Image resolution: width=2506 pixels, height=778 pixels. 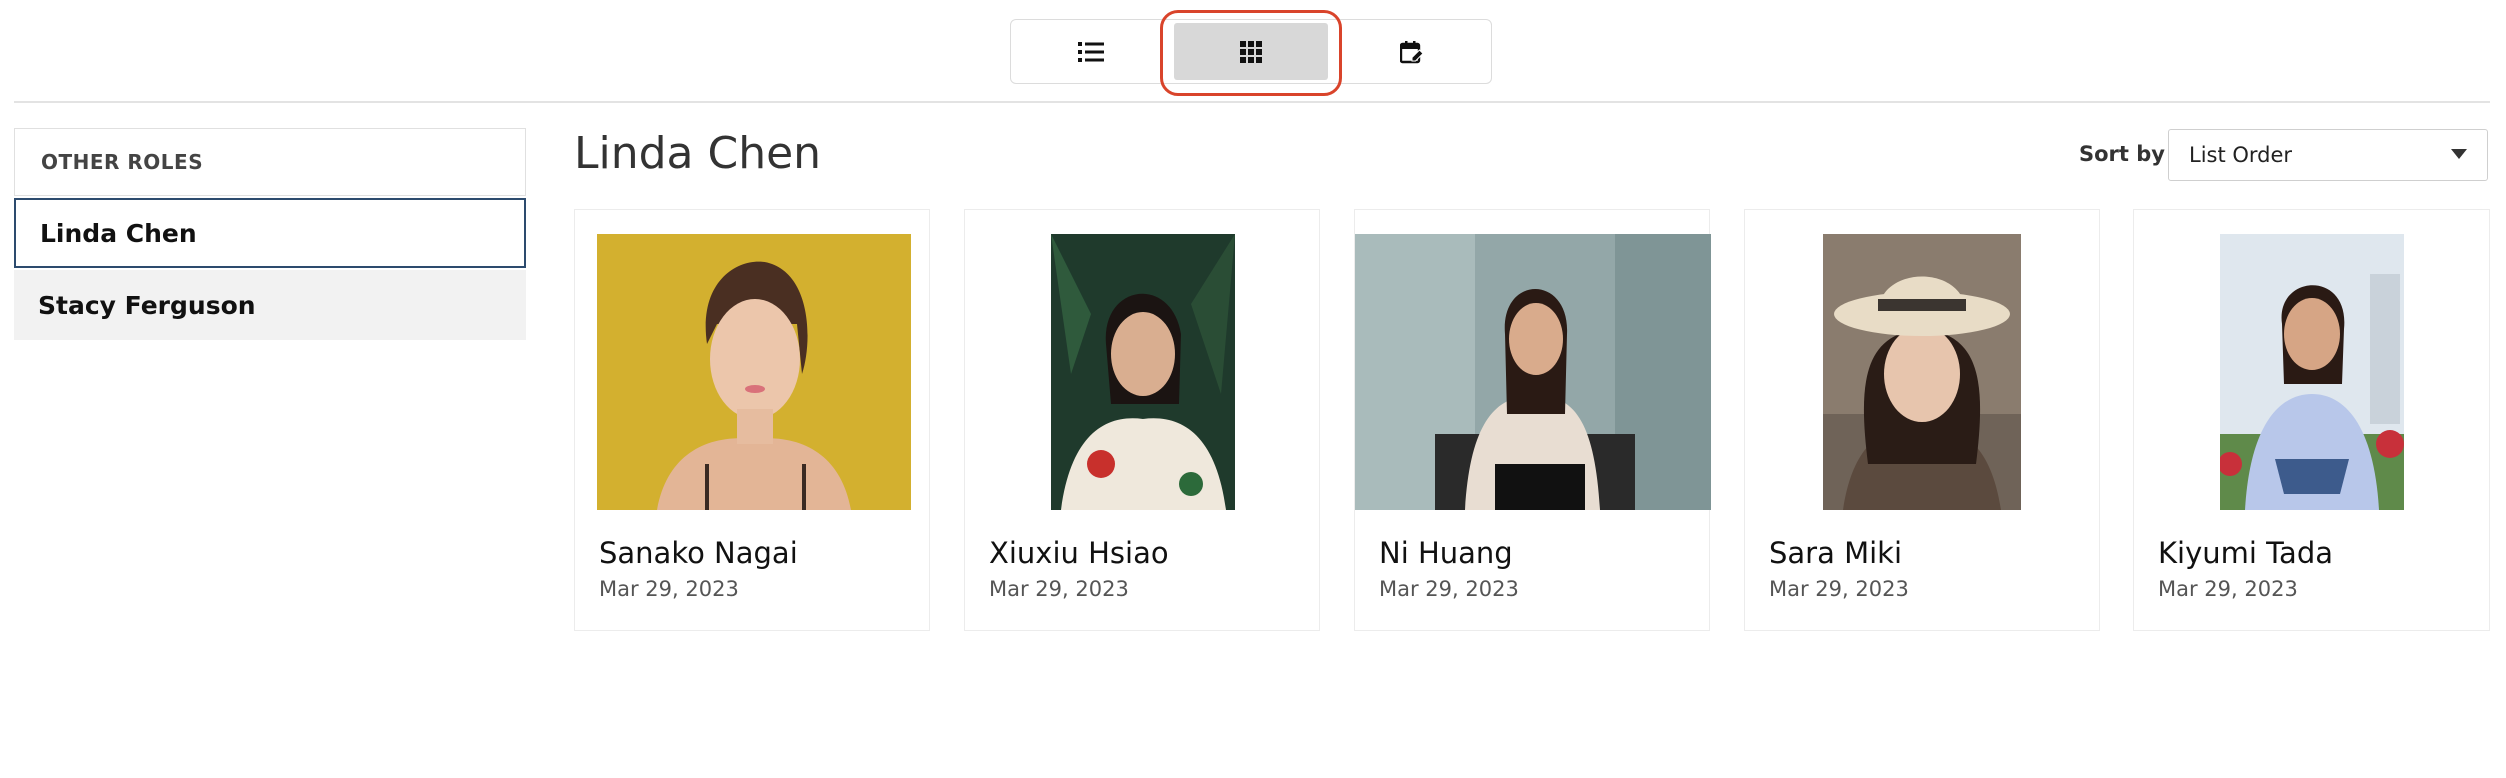 I want to click on sidebar-item-stacy-ferguson: Stacy Ferguson, so click(x=270, y=305).